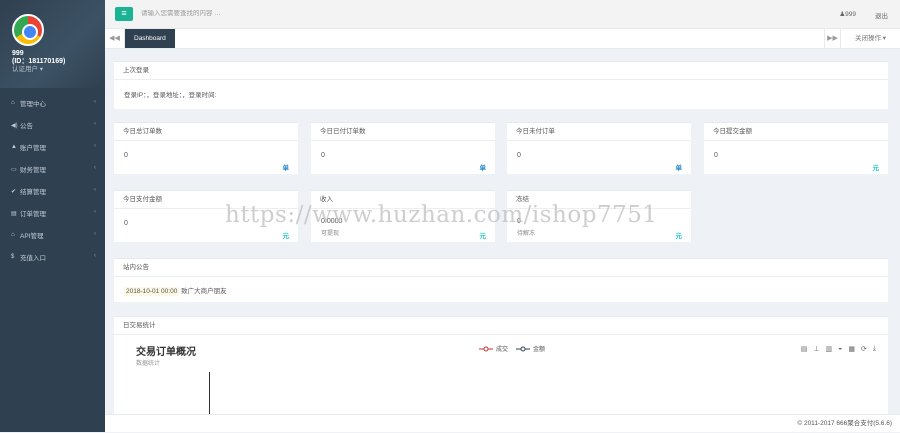 The height and width of the screenshot is (433, 900). I want to click on search-input, so click(251, 13).